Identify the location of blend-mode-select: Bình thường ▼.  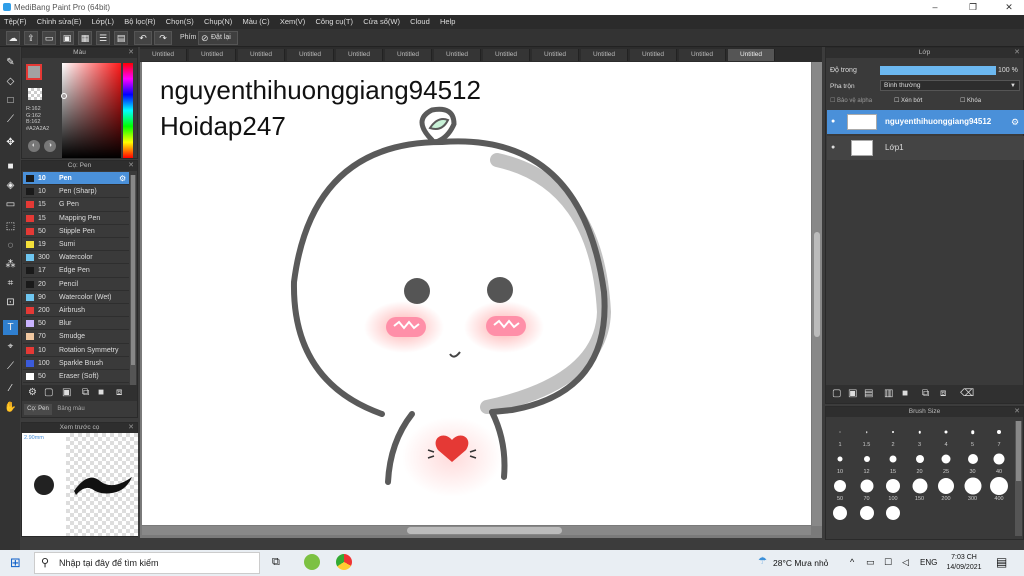
(950, 85).